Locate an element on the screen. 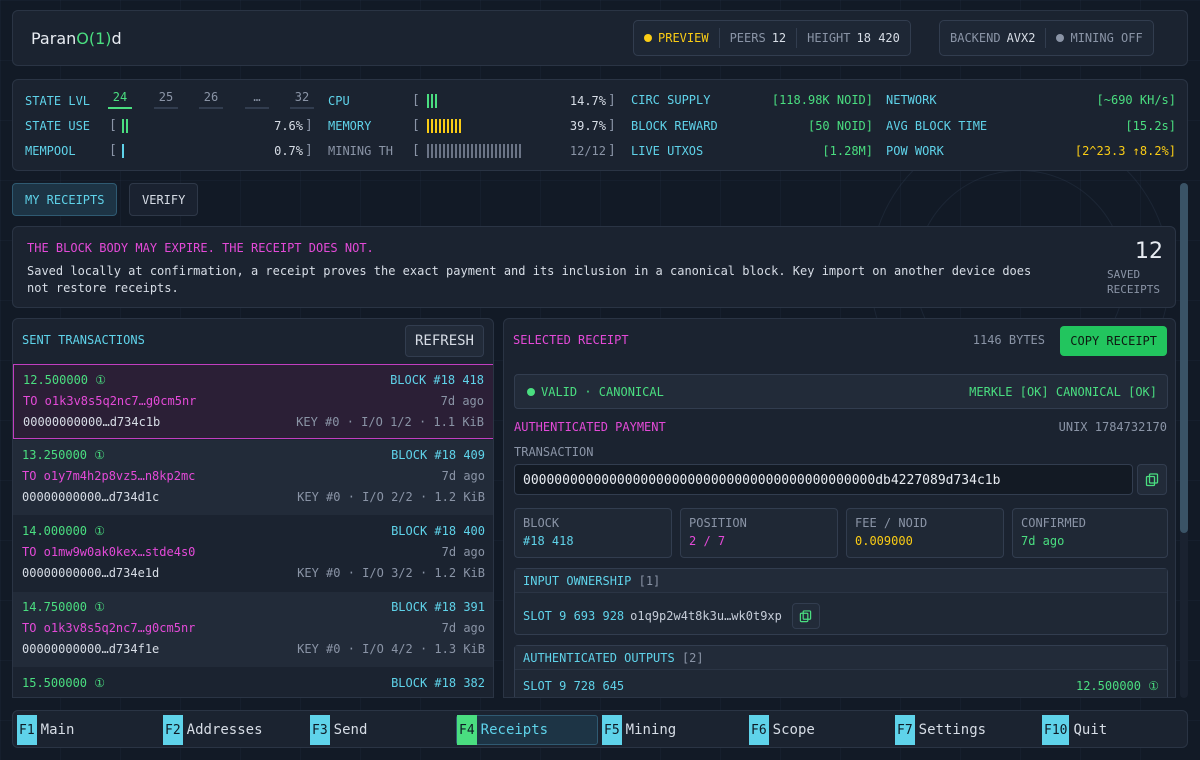 This screenshot has height=760, width=1200. circ-supply-value: [118.98K NOID] is located at coordinates (822, 100).